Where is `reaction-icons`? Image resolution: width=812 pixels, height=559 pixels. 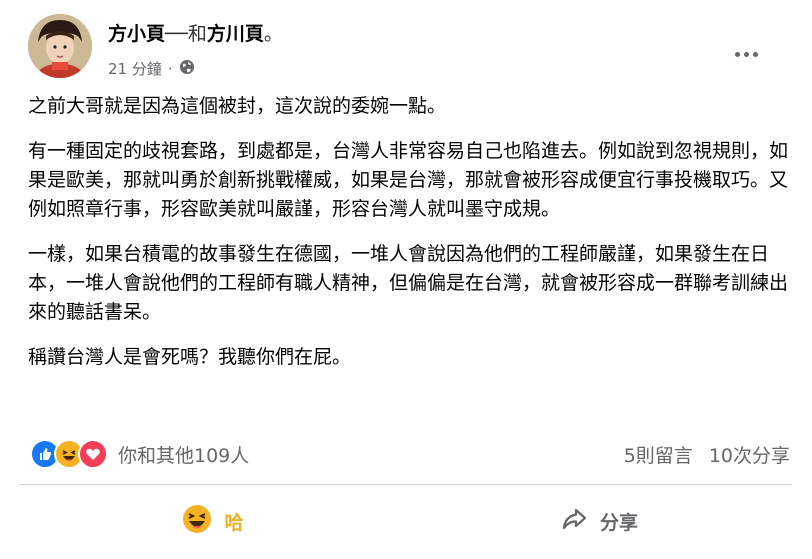 reaction-icons is located at coordinates (69, 454).